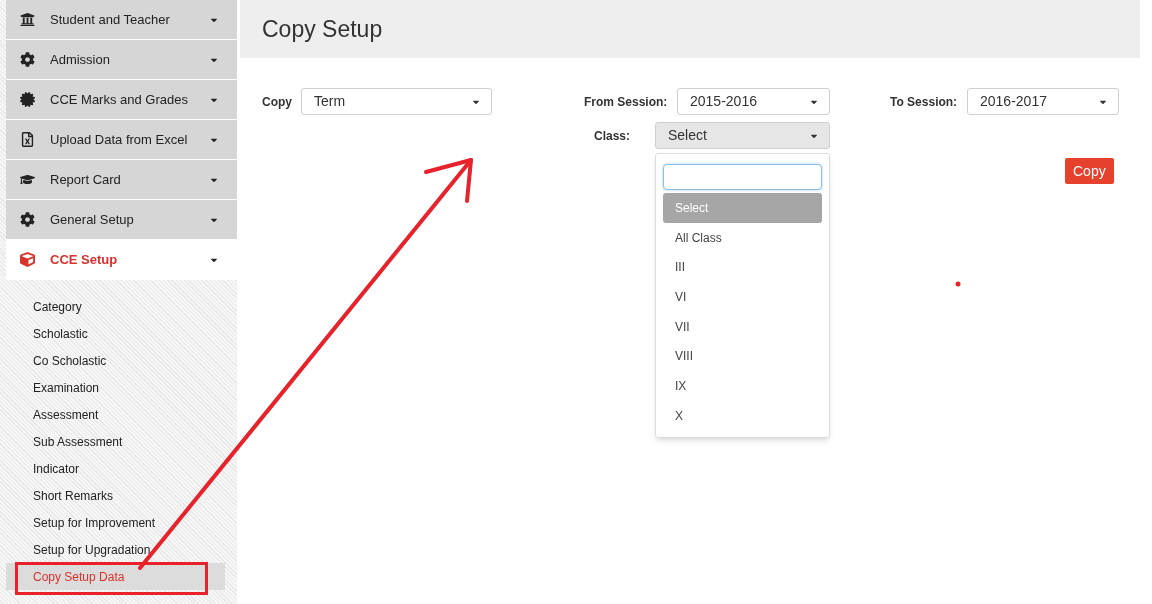 This screenshot has height=604, width=1152. What do you see at coordinates (115, 576) in the screenshot?
I see `submenu-item: Copy Setup Data` at bounding box center [115, 576].